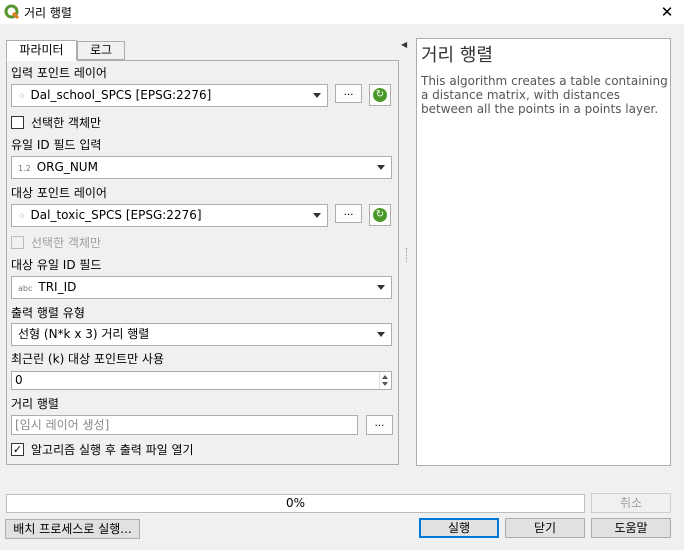 The image size is (684, 550). What do you see at coordinates (66, 123) in the screenshot?
I see `selected-only-label-1: 선택한 객체만` at bounding box center [66, 123].